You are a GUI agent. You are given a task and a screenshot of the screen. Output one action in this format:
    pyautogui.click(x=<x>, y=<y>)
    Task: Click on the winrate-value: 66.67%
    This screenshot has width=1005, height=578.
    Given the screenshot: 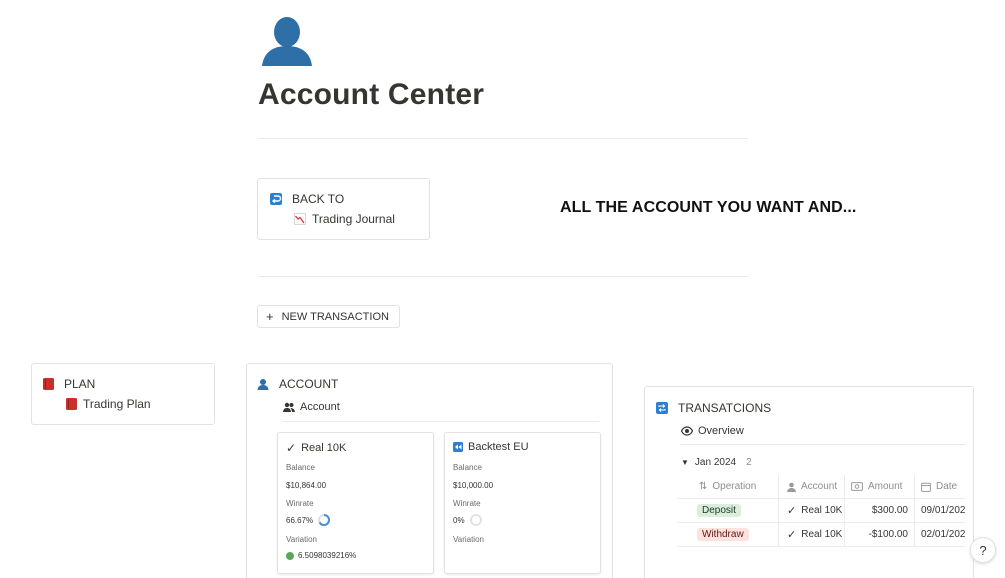 What is the action you would take?
    pyautogui.click(x=308, y=520)
    